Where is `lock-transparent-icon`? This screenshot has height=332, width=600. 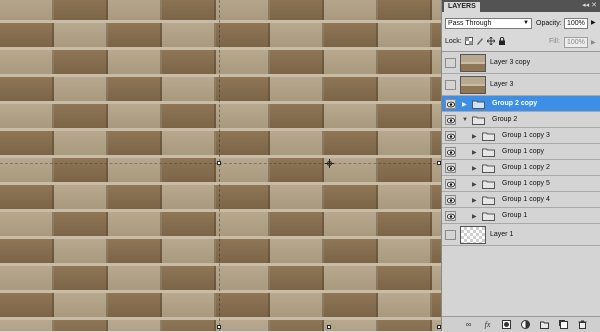 lock-transparent-icon is located at coordinates (469, 41).